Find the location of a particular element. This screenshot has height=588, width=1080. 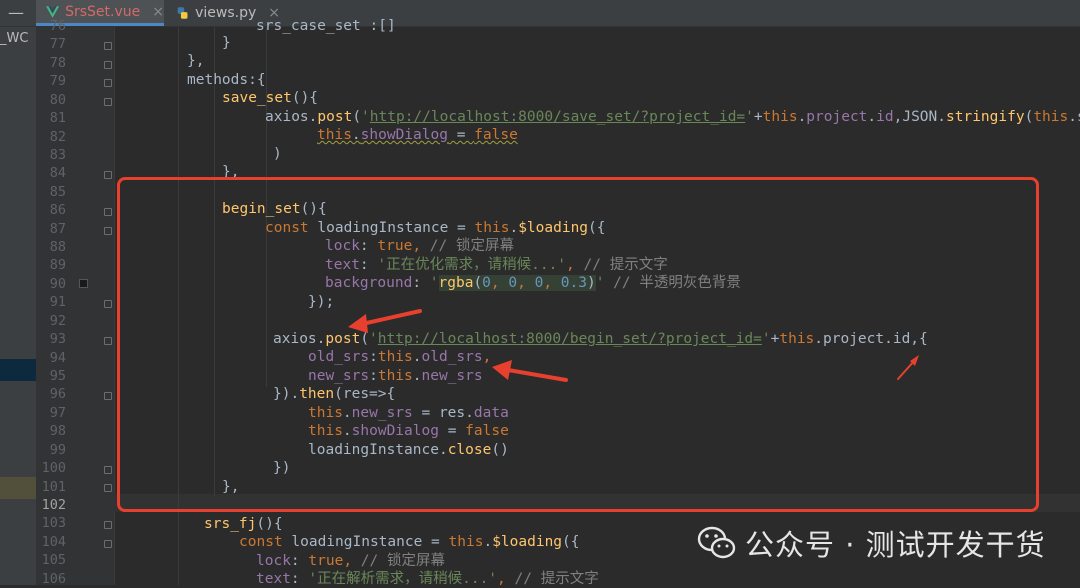

watermark: 公众号 · 测试开发干货 is located at coordinates (877, 543).